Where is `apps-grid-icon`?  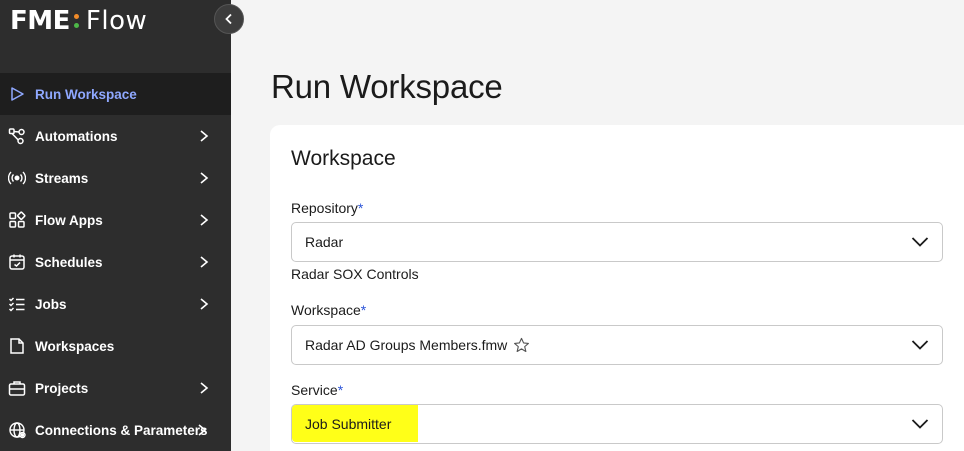 apps-grid-icon is located at coordinates (17, 220).